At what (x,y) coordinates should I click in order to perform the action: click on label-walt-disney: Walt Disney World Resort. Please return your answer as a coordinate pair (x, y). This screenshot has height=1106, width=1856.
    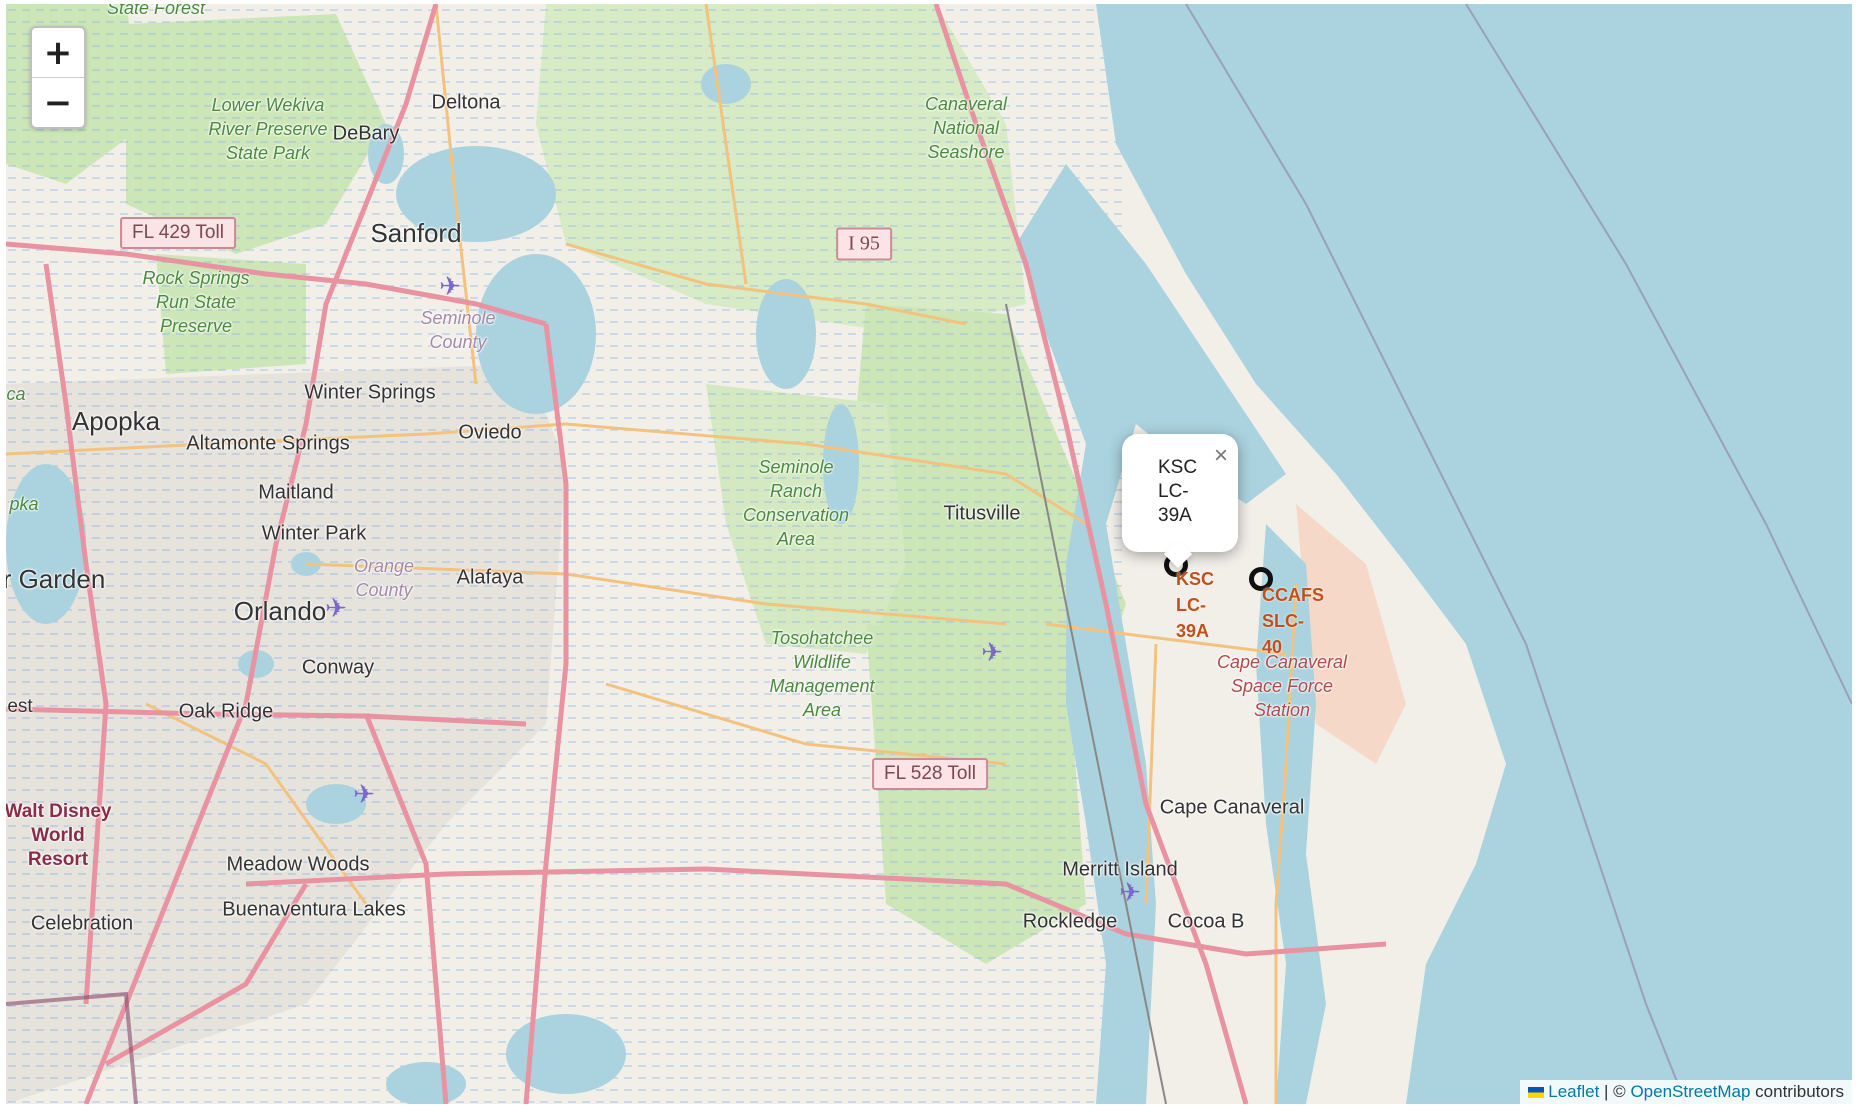
    Looking at the image, I should click on (59, 835).